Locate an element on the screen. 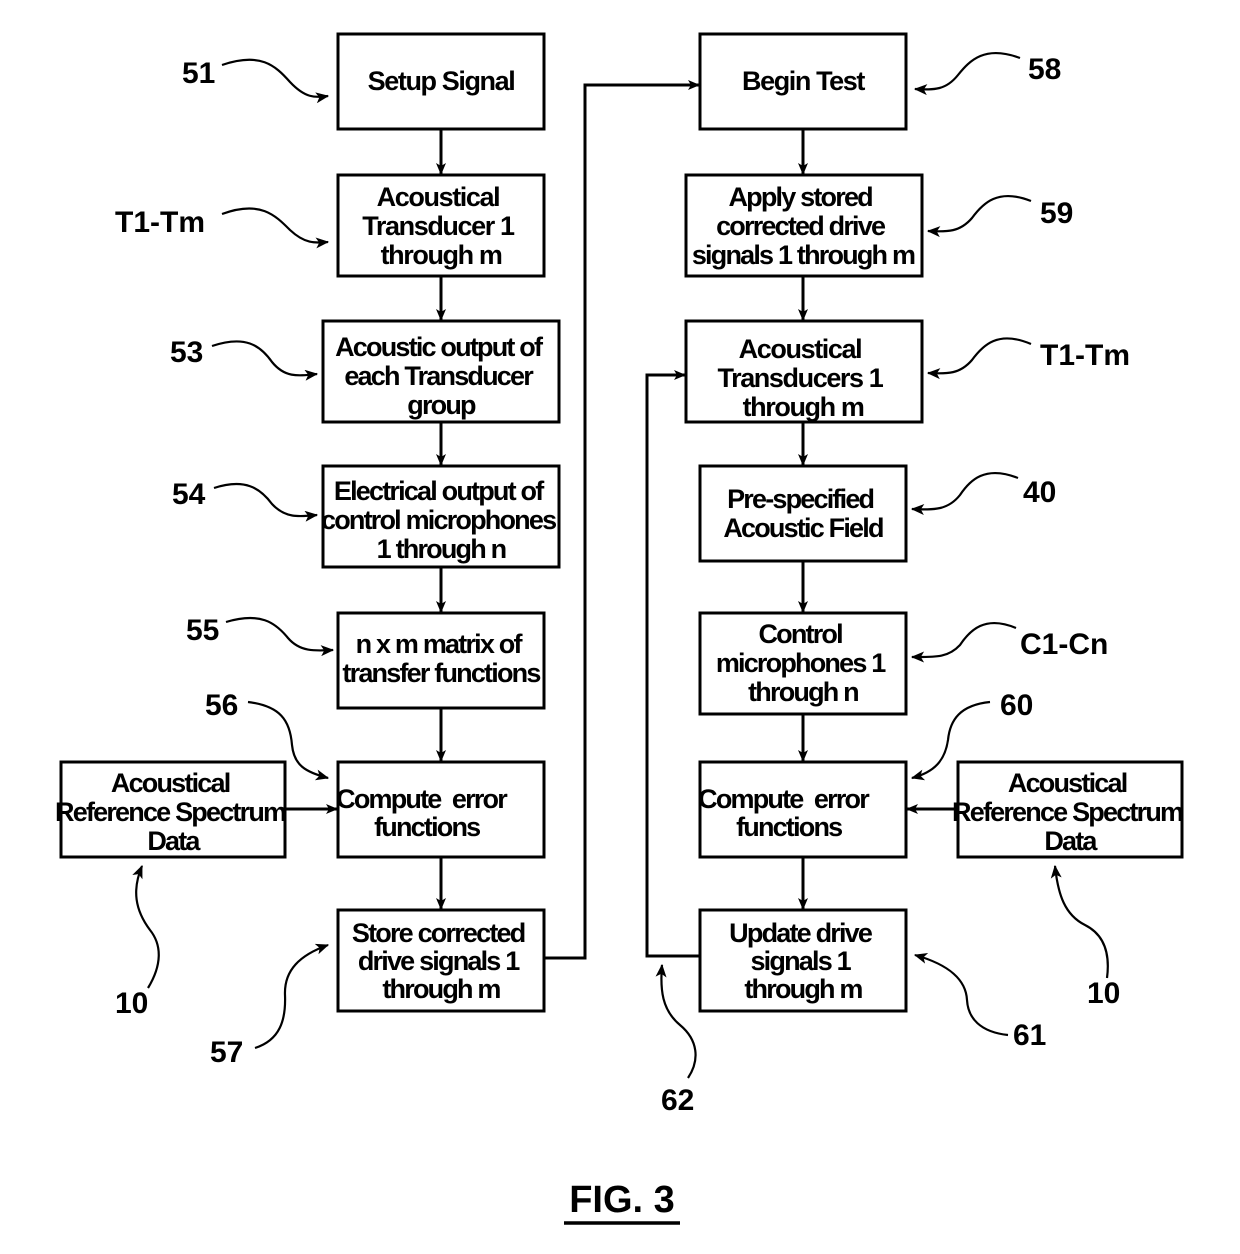  ref-label-10-left: 10 is located at coordinates (131, 1003).